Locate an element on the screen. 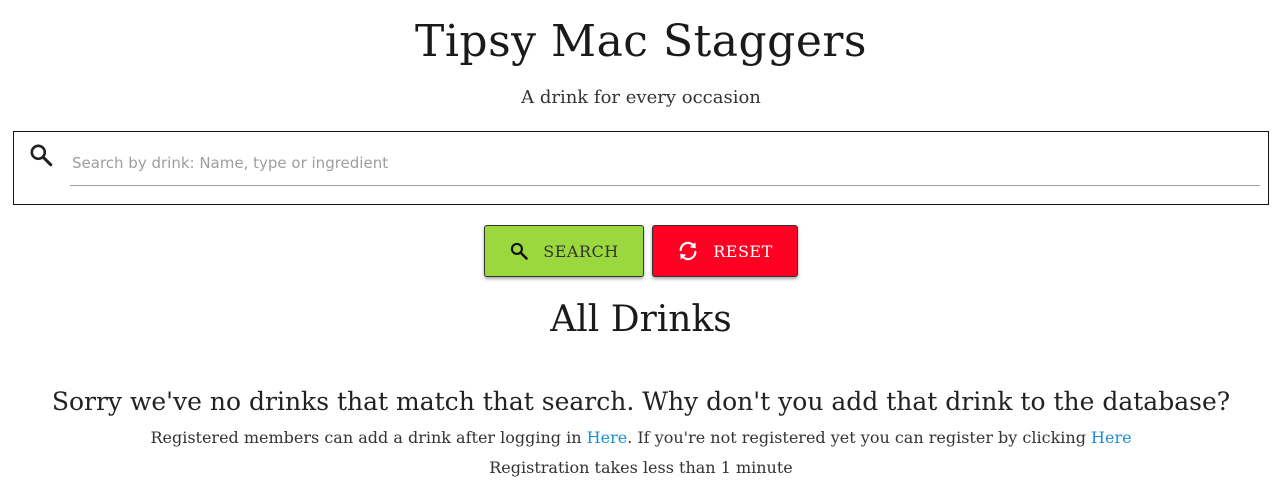 Image resolution: width=1282 pixels, height=497 pixels. section-title: All Drinks is located at coordinates (641, 319).